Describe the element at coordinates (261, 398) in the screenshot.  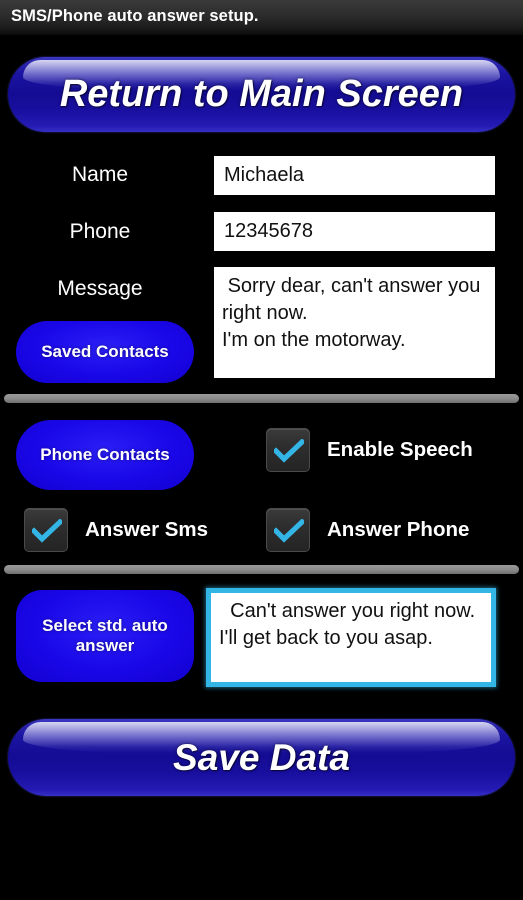
I see `section-divider-top` at that location.